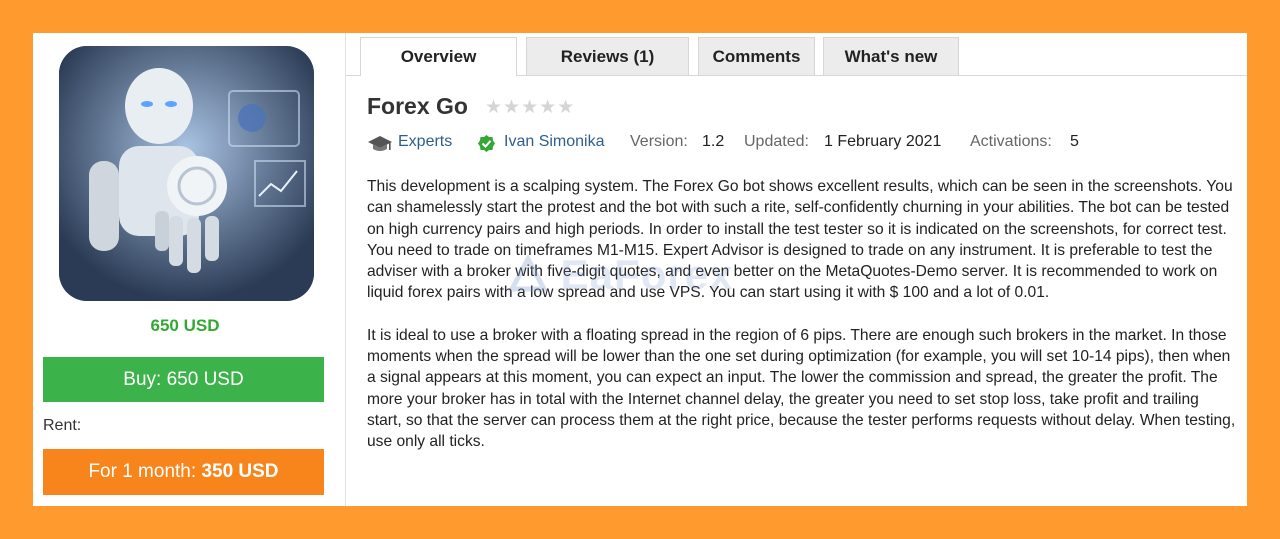 Image resolution: width=1280 pixels, height=539 pixels. Describe the element at coordinates (554, 142) in the screenshot. I see `author-link: Ivan Simonika` at that location.